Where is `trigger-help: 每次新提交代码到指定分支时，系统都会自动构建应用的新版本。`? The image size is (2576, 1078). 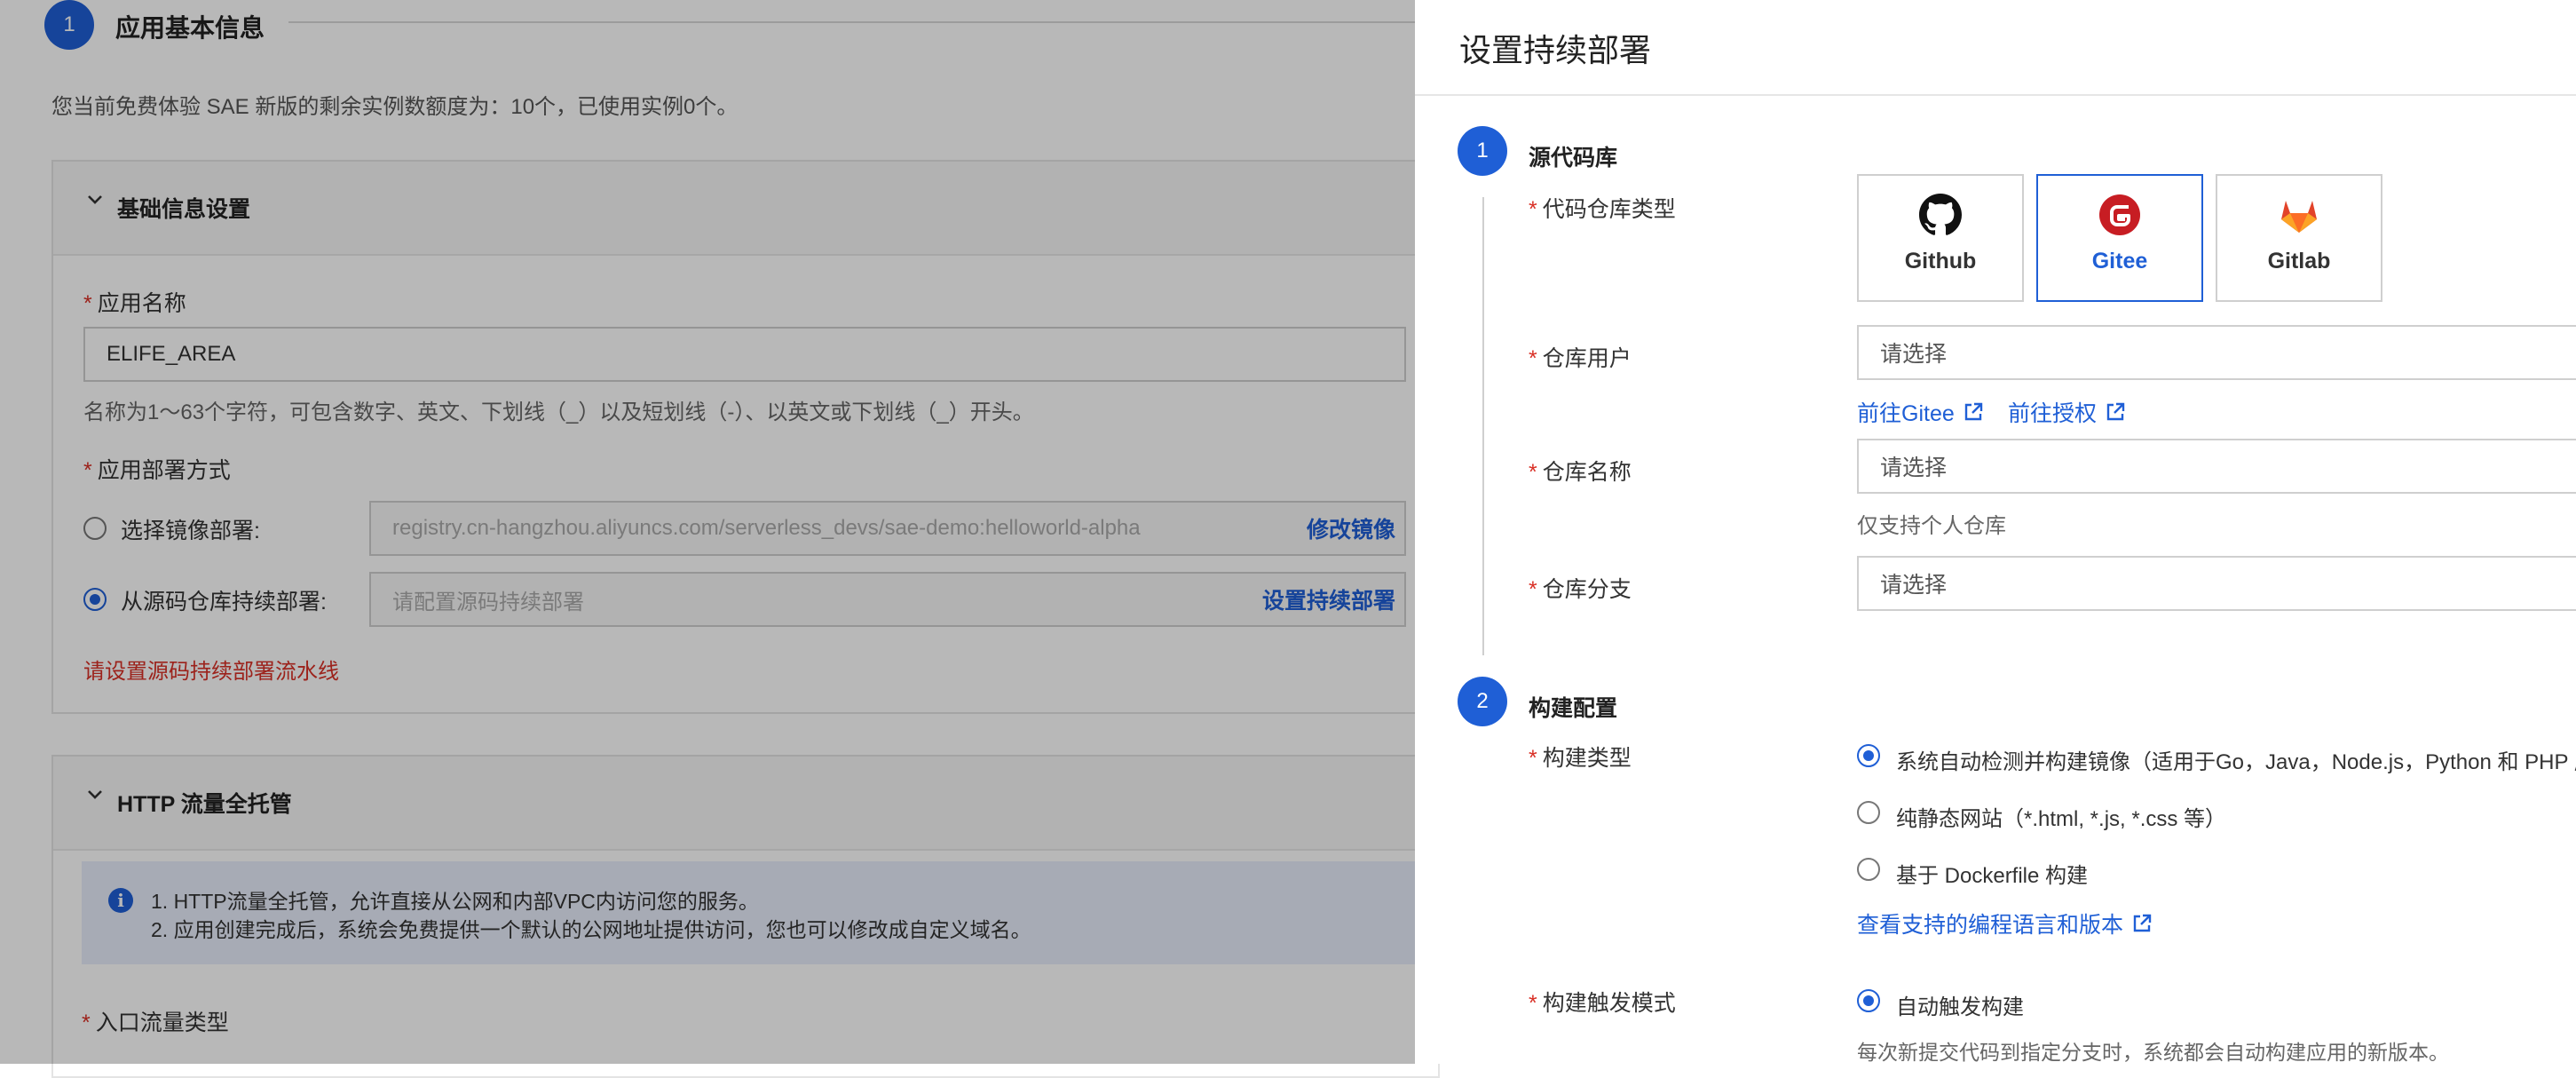 trigger-help: 每次新提交代码到指定分支时，系统都会自动构建应用的新版本。 is located at coordinates (2153, 1053).